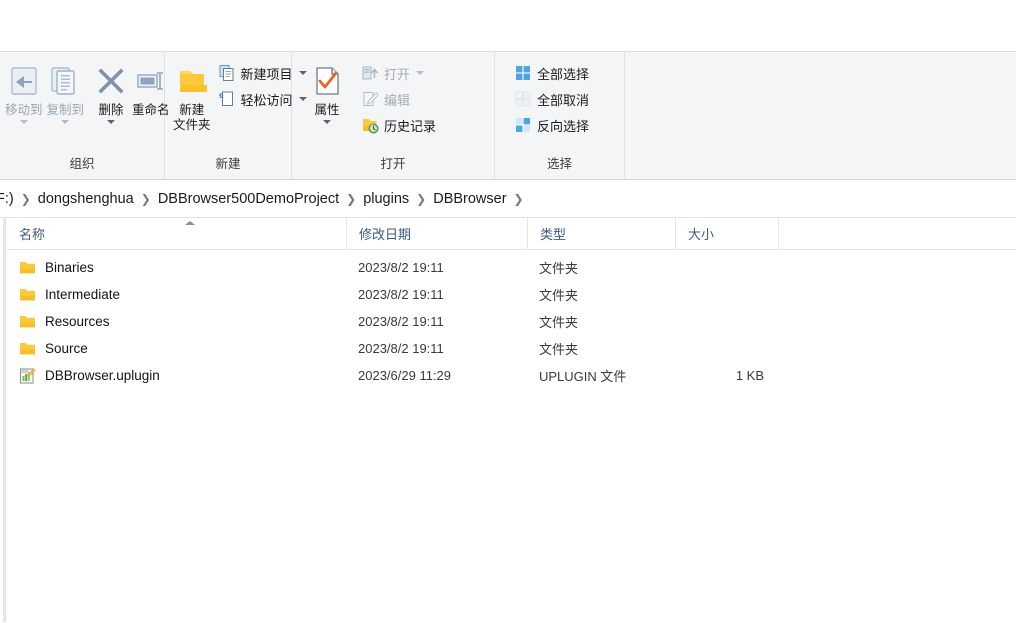 The height and width of the screenshot is (623, 1016). What do you see at coordinates (24, 91) in the screenshot?
I see `move-to-button: 移动到` at bounding box center [24, 91].